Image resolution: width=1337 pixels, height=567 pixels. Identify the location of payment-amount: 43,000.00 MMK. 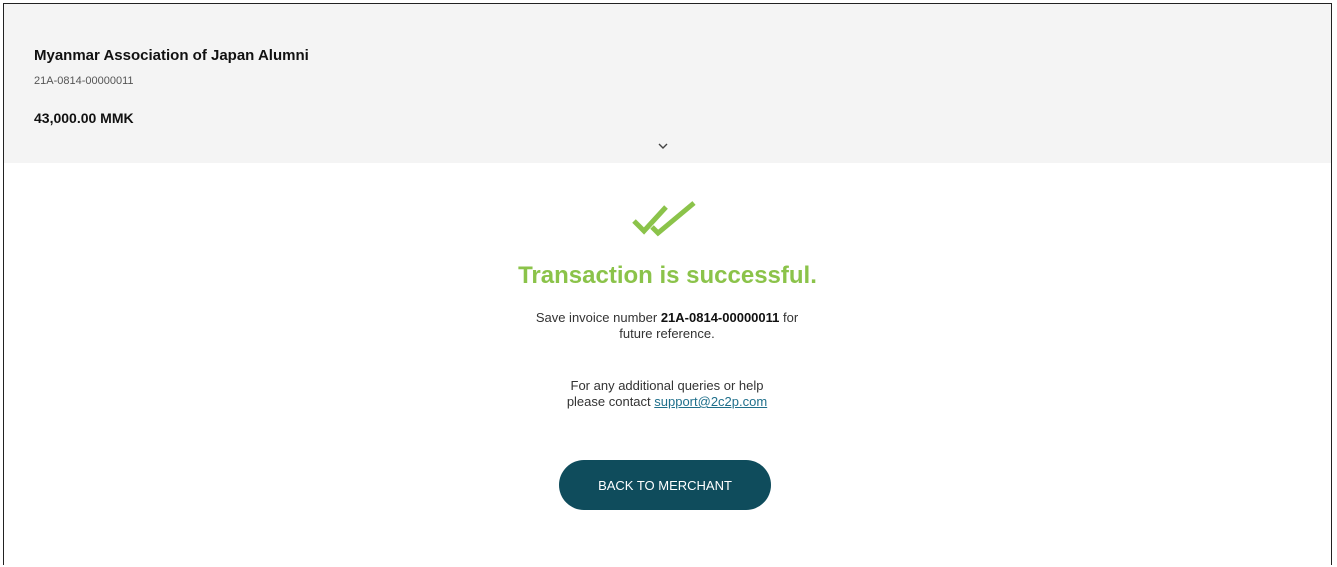
(84, 118).